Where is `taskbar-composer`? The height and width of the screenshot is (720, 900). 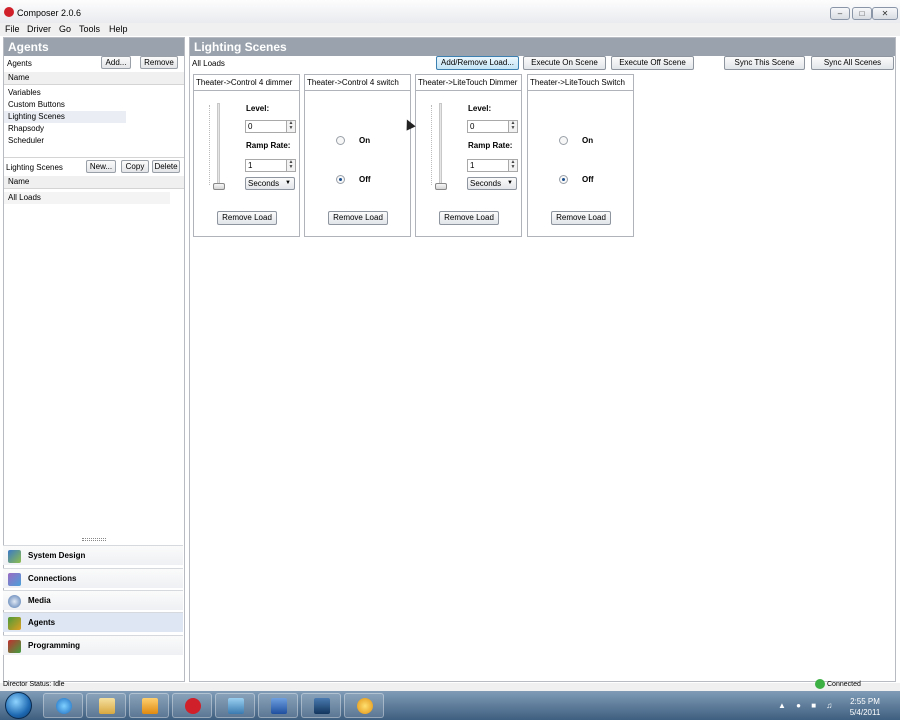 taskbar-composer is located at coordinates (192, 705).